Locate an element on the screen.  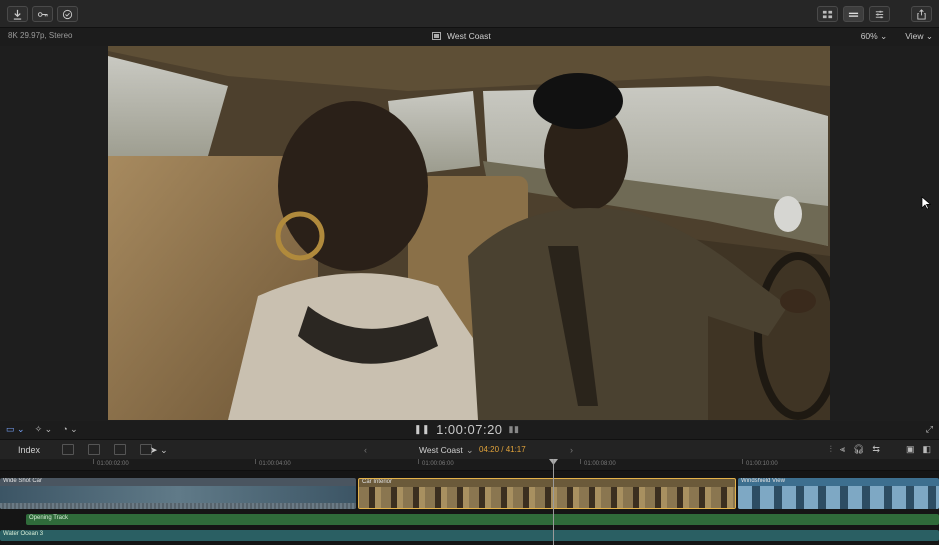
speedometer-icon: ◔ is located at coordinates (65, 429).